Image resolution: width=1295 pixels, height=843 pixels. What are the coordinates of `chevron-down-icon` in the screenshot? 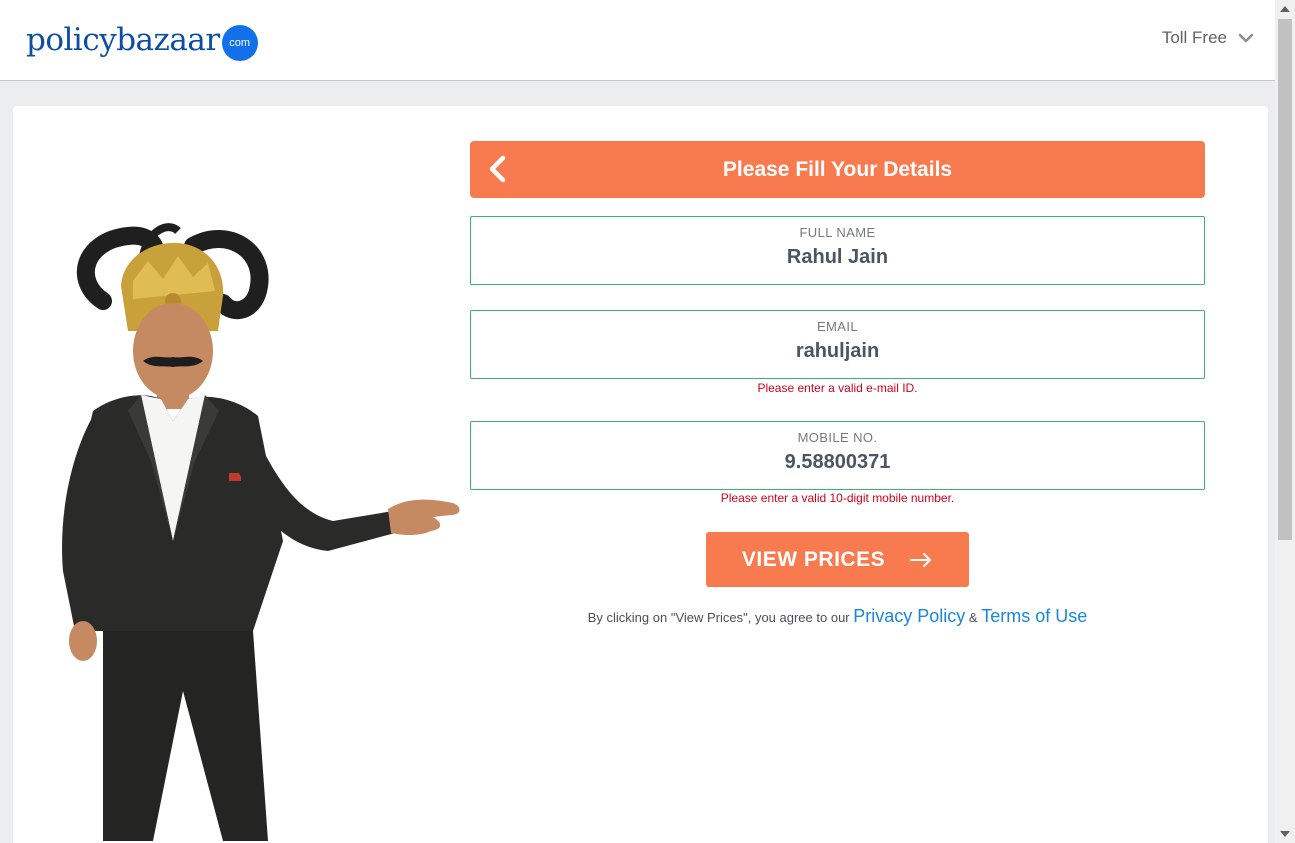 It's located at (1246, 38).